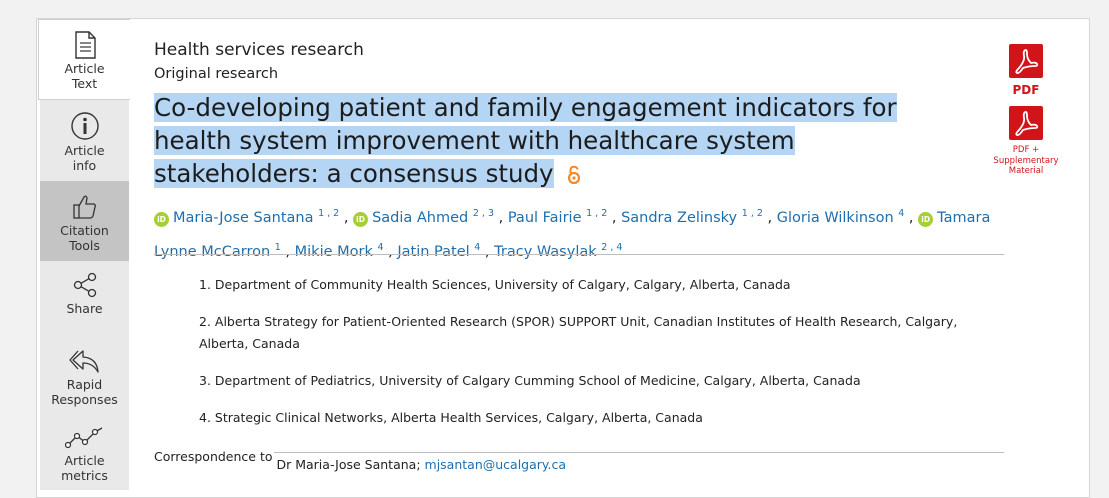 The height and width of the screenshot is (498, 1109). I want to click on divider, so click(579, 254).